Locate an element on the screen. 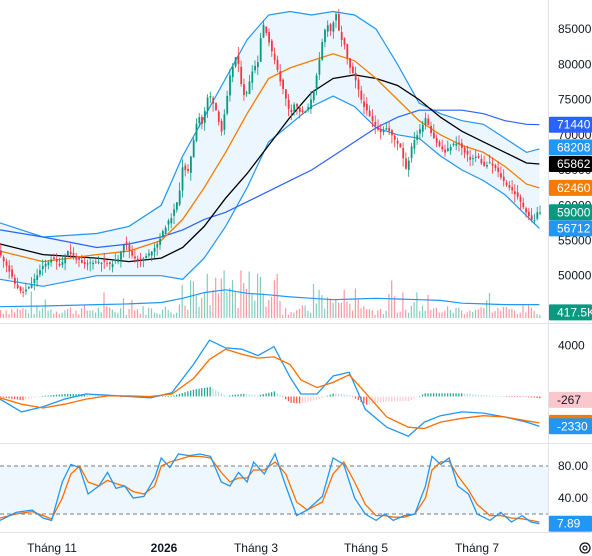 The width and height of the screenshot is (592, 556). price-tag-label: 417.5K is located at coordinates (574, 312).